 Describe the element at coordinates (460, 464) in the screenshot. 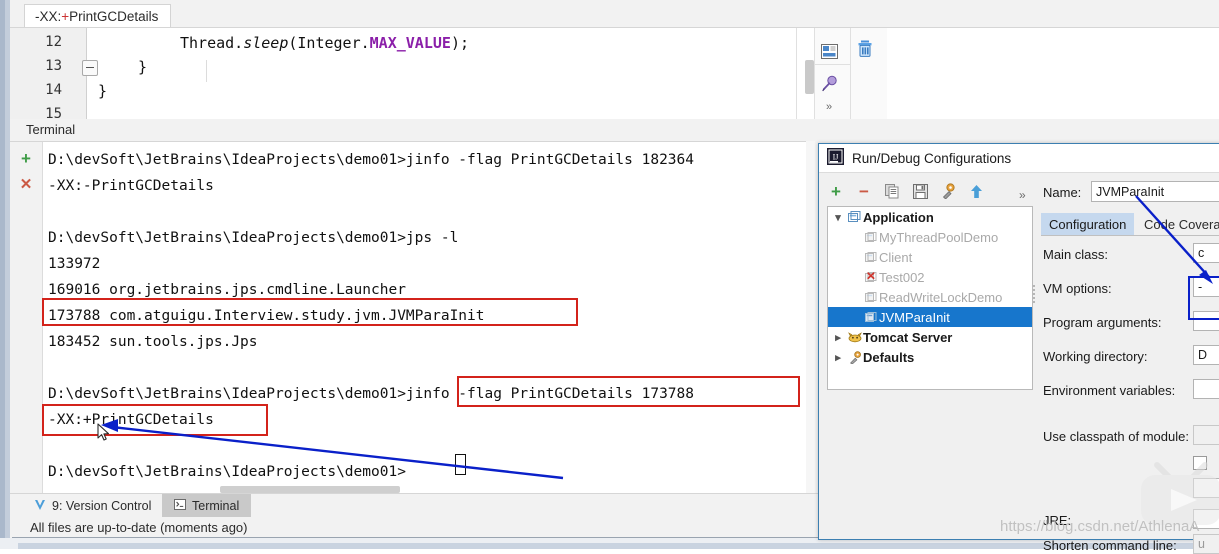

I see `terminal-caret` at that location.